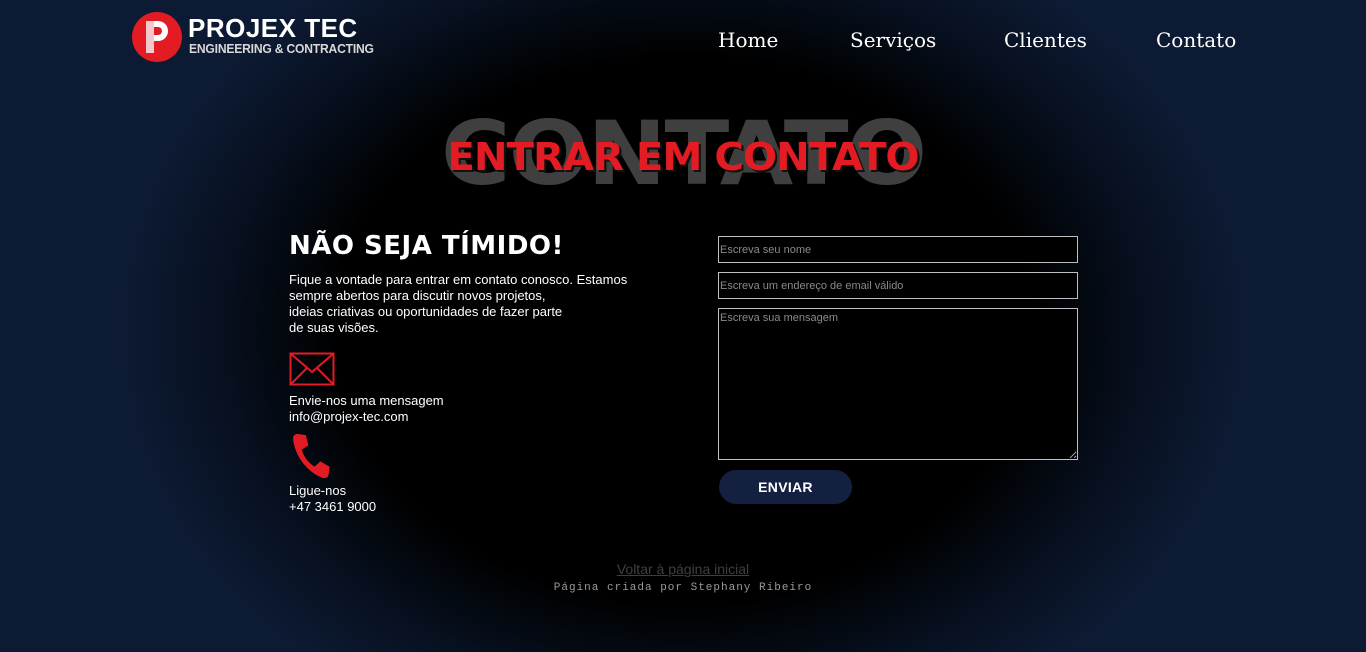  What do you see at coordinates (898, 384) in the screenshot?
I see `message-textarea` at bounding box center [898, 384].